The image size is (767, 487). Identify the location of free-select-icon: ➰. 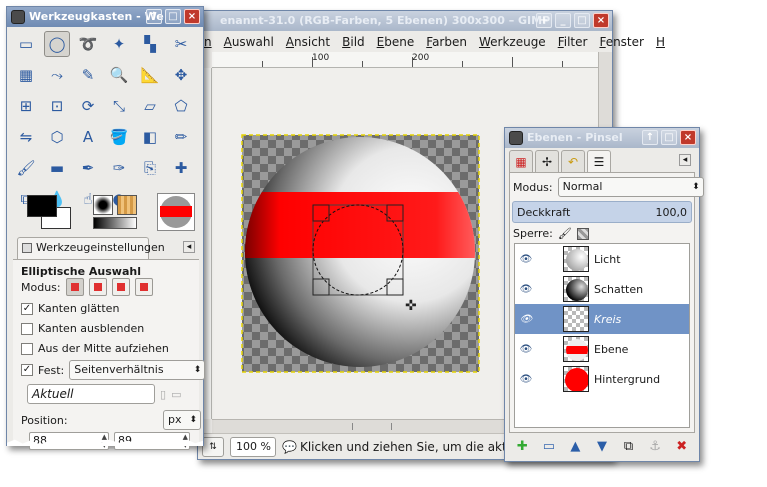
(88, 44).